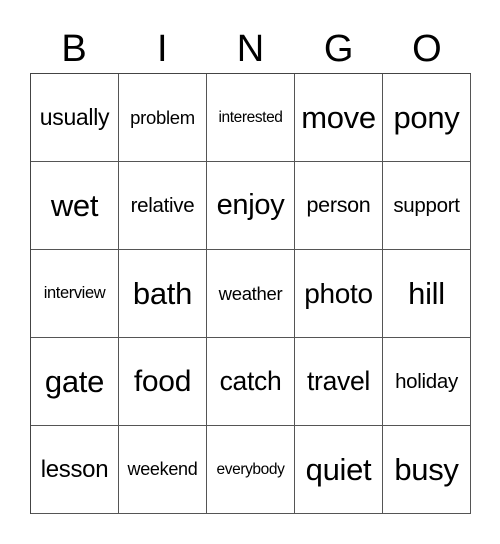 The image size is (500, 544). I want to click on header-letter-b: B, so click(74, 49).